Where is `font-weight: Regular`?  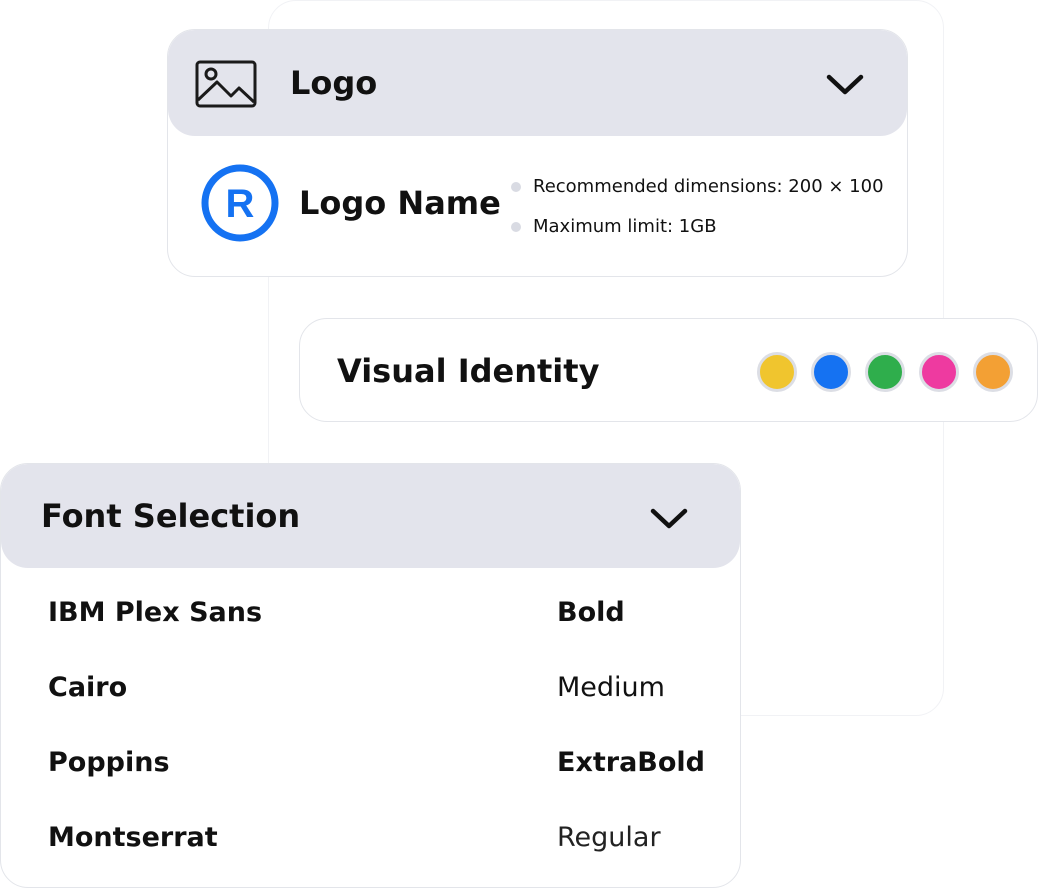 font-weight: Regular is located at coordinates (609, 837).